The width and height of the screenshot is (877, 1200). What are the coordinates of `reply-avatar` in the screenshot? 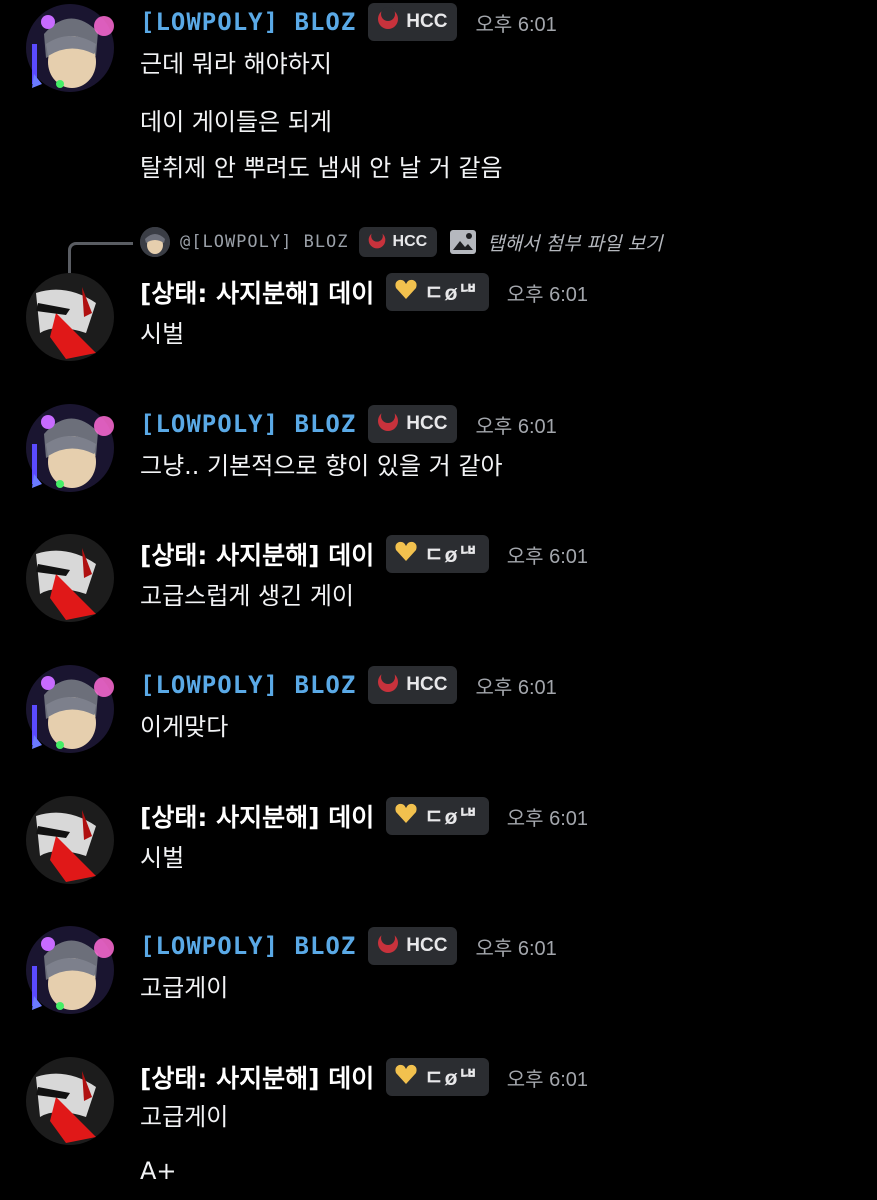 It's located at (155, 242).